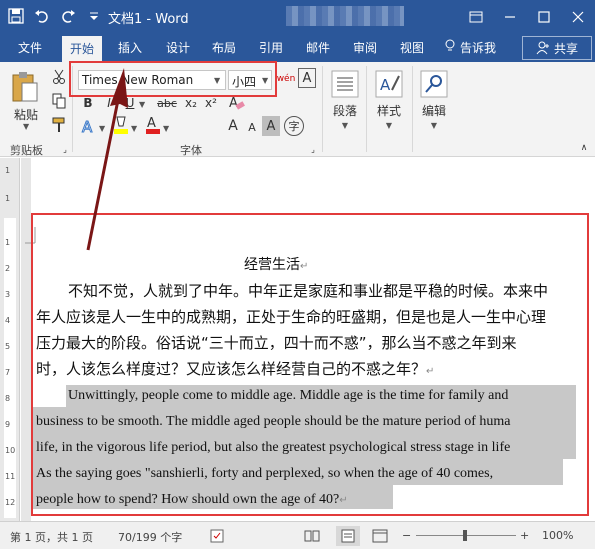 The image size is (595, 549). What do you see at coordinates (16, 16) in the screenshot?
I see `save-icon` at bounding box center [16, 16].